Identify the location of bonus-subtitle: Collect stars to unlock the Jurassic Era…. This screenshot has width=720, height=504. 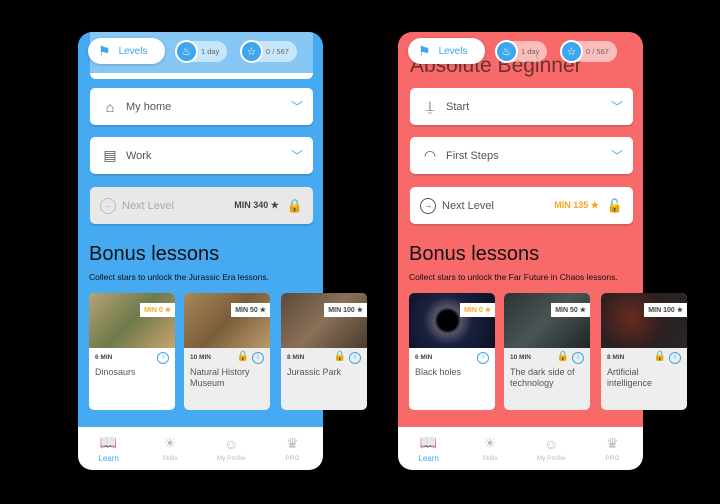
(179, 277).